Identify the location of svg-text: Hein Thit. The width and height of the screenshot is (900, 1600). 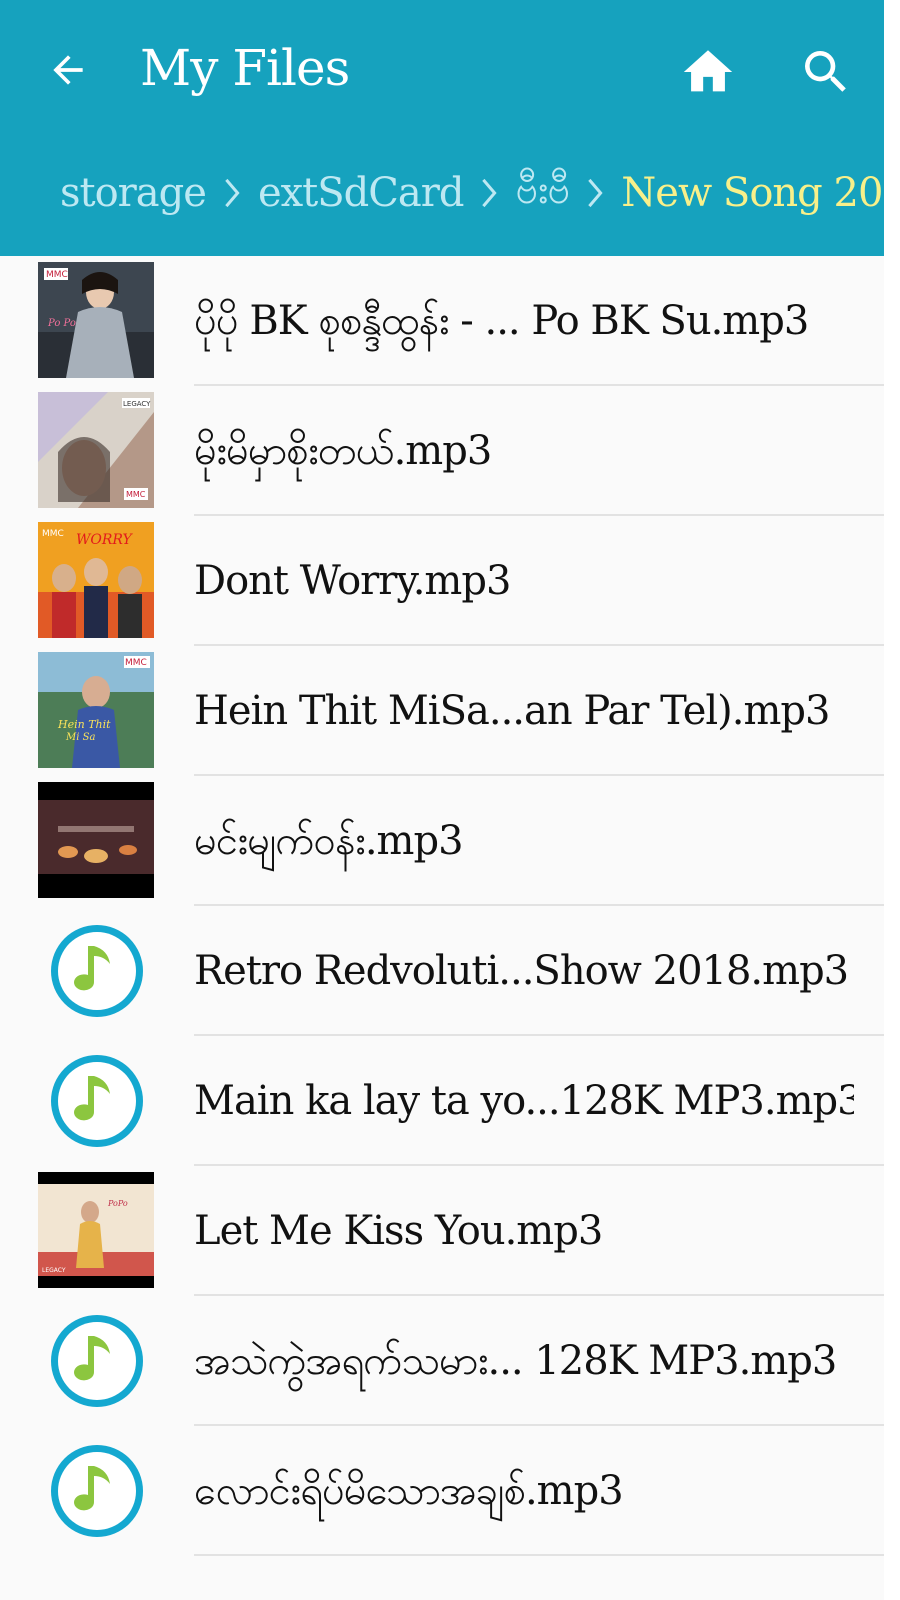
(84, 724).